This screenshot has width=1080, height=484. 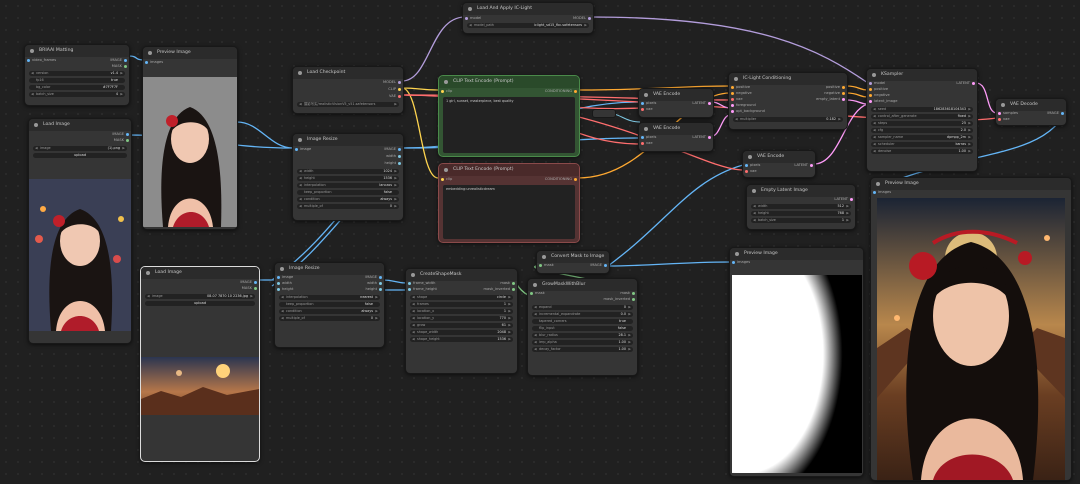 I want to click on widget-combo: ◀ interpolation lanczos ▶, so click(x=348, y=185).